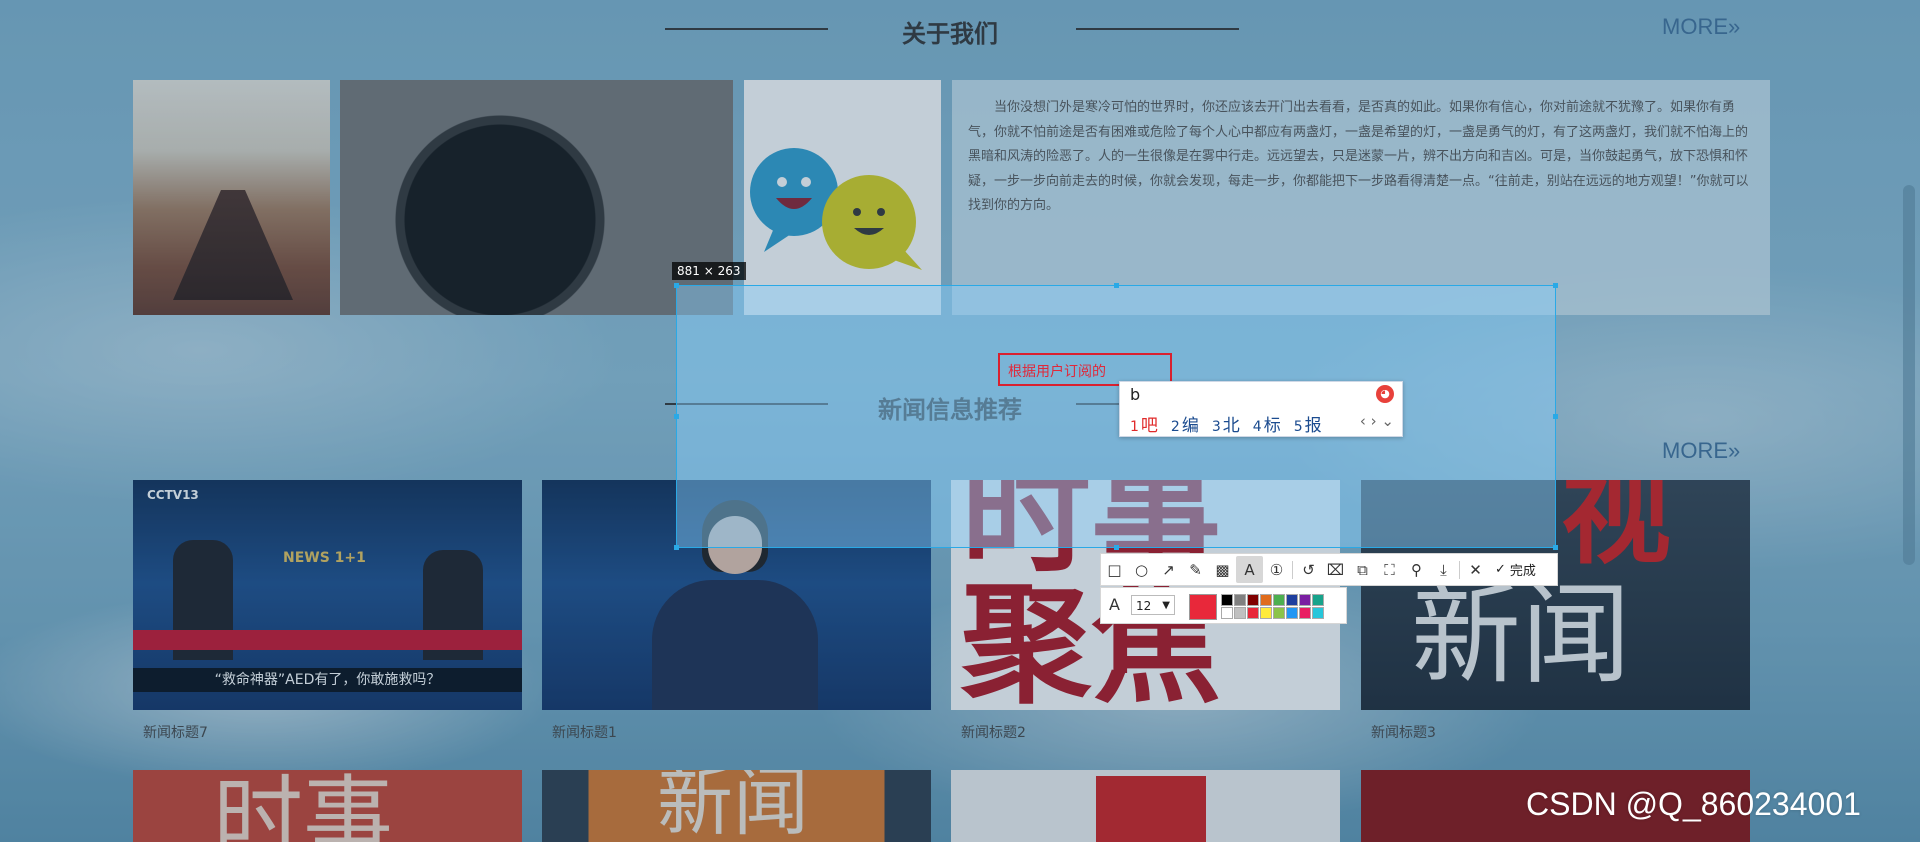 The height and width of the screenshot is (842, 1920). What do you see at coordinates (735, 645) in the screenshot?
I see `anchor-body` at bounding box center [735, 645].